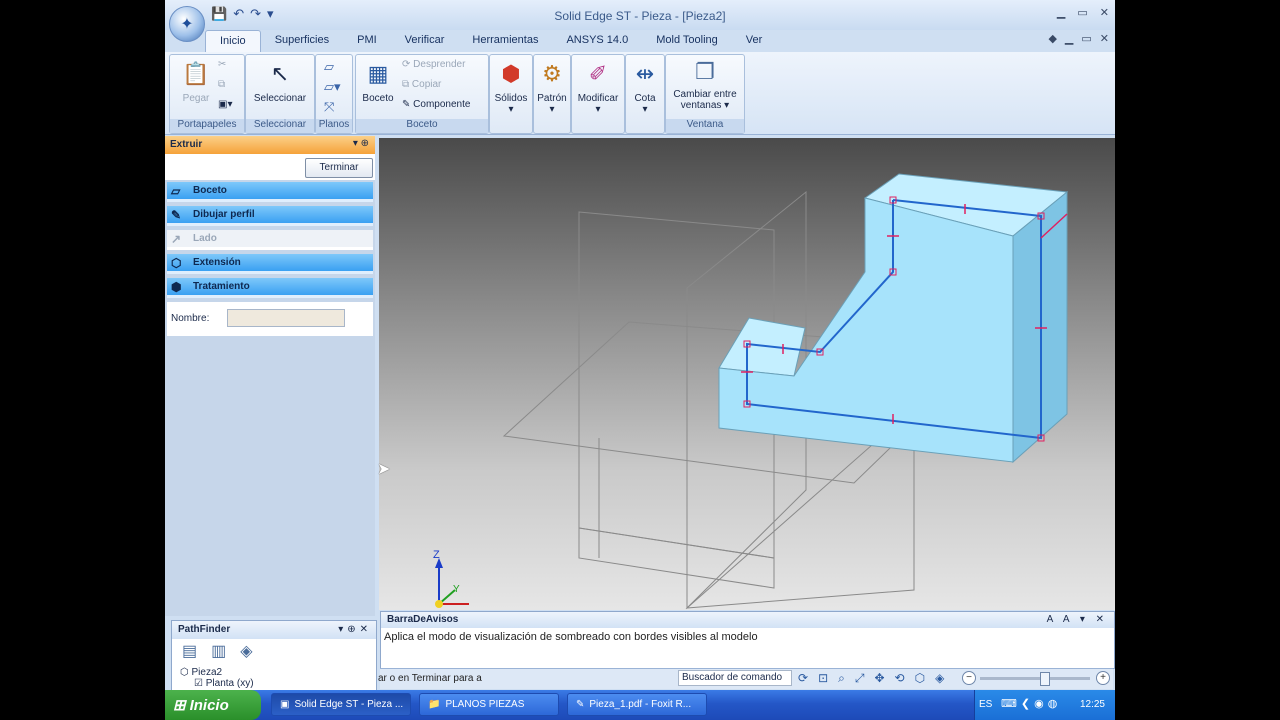 The height and width of the screenshot is (720, 1280). What do you see at coordinates (274, 683) in the screenshot?
I see `tree-item-plane: ☑ Planta (xy)` at bounding box center [274, 683].